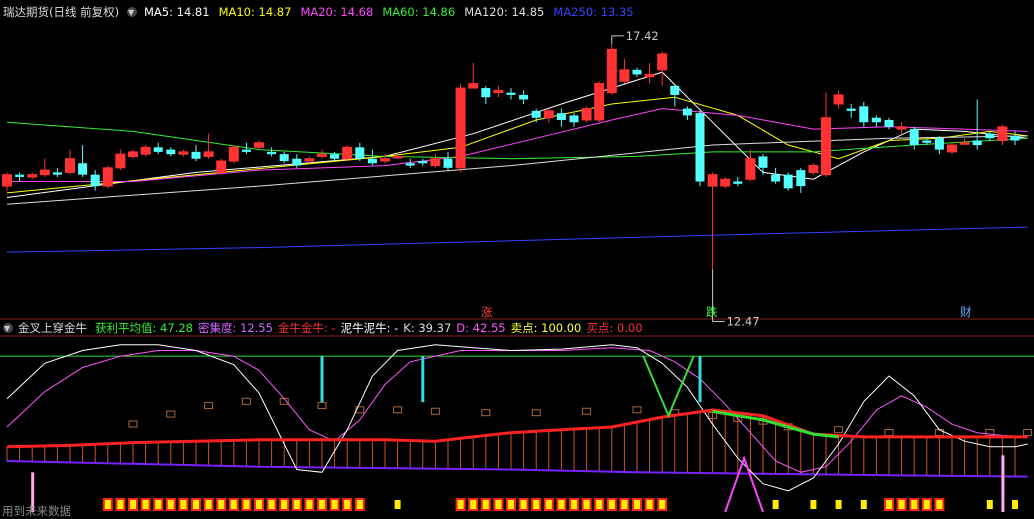  Describe the element at coordinates (487, 312) in the screenshot. I see `event-label-up: 涨` at that location.